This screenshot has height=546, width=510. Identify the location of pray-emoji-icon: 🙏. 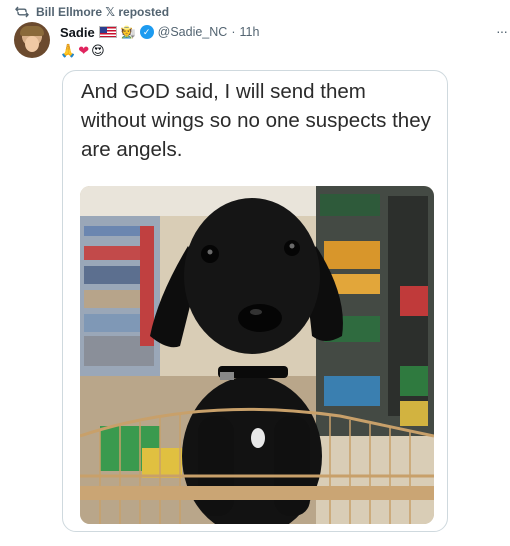
(68, 50).